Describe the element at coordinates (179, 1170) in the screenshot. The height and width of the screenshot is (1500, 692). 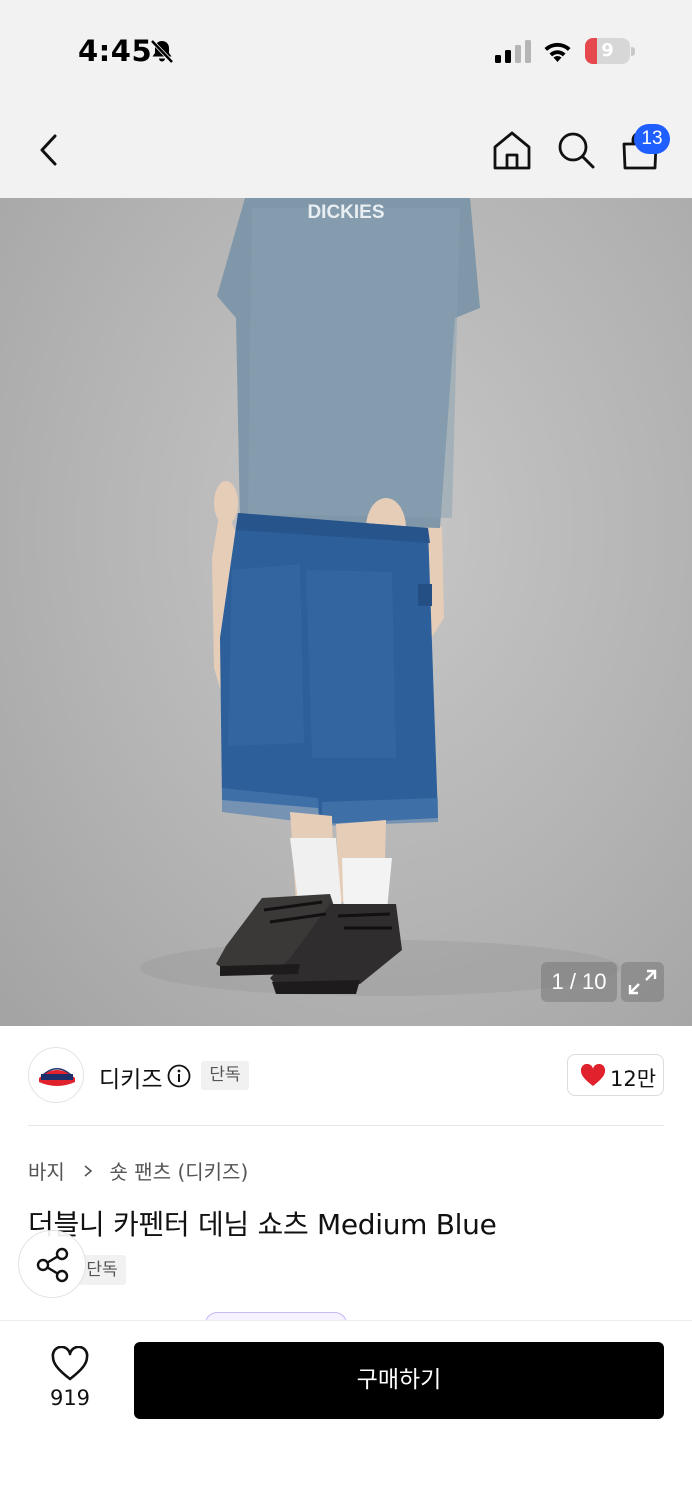
I see `breadcrumb-item: 숏 팬츠 (디키즈)` at that location.